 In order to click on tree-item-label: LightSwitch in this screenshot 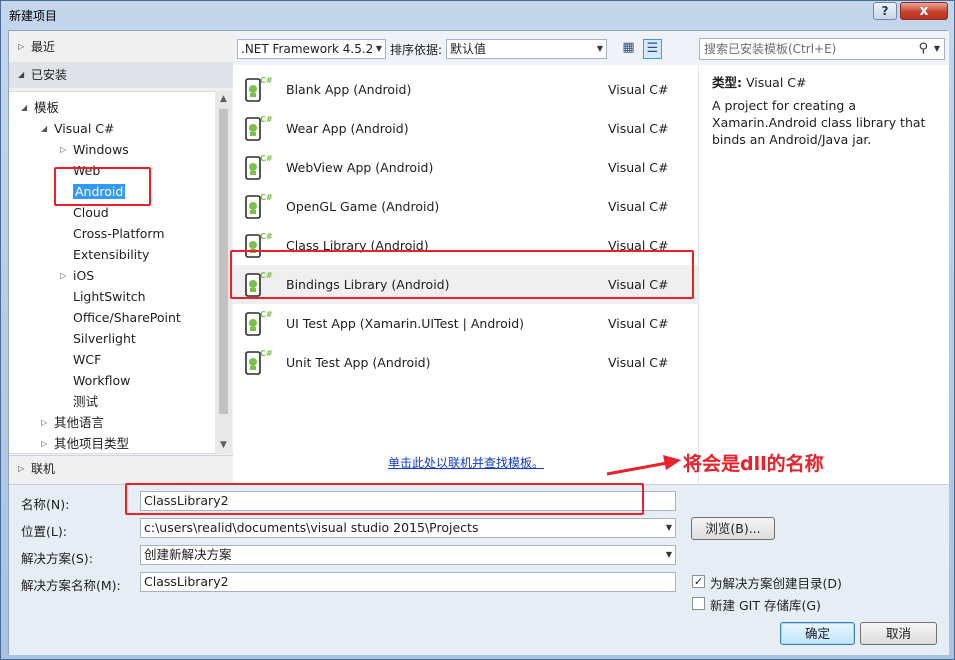, I will do `click(109, 296)`.